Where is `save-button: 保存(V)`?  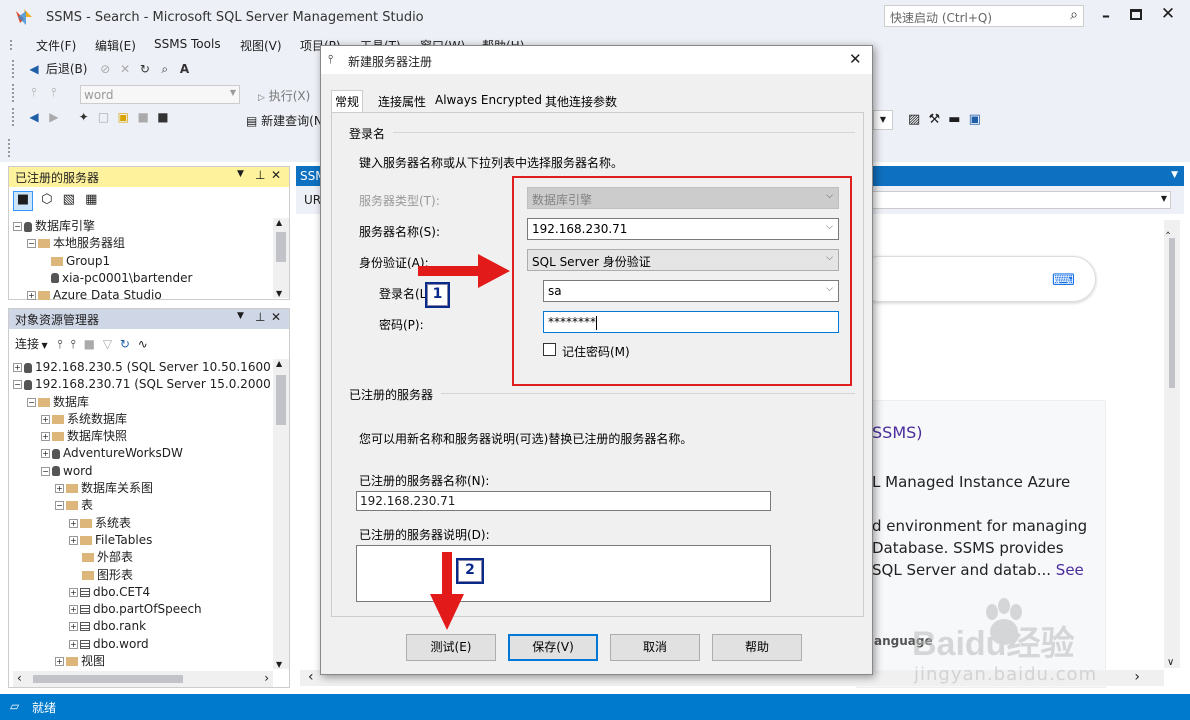
save-button: 保存(V) is located at coordinates (553, 647).